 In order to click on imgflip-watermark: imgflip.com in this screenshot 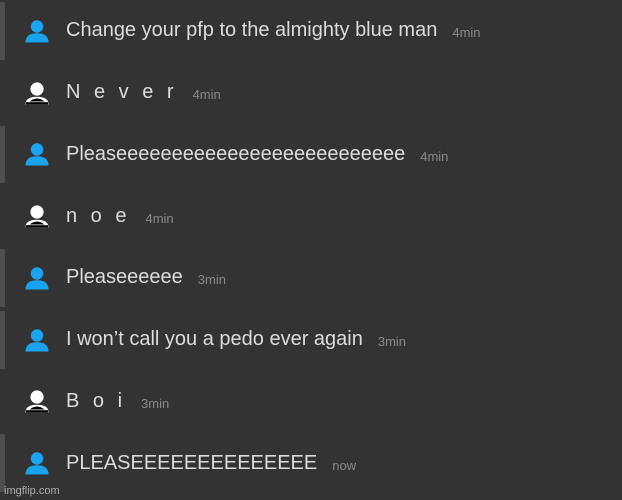, I will do `click(32, 491)`.